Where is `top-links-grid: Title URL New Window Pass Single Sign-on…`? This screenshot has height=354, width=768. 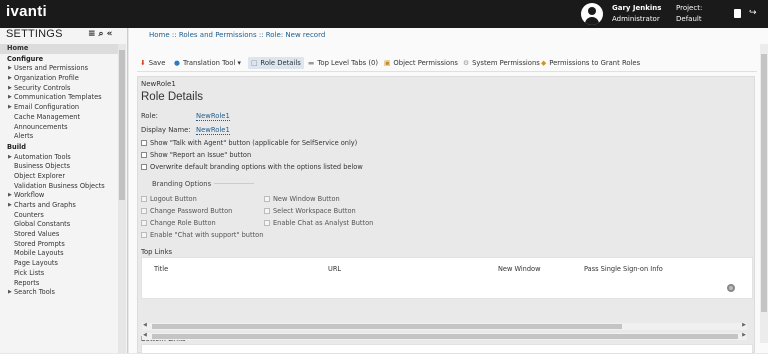 top-links-grid: Title URL New Window Pass Single Sign-on… is located at coordinates (447, 278).